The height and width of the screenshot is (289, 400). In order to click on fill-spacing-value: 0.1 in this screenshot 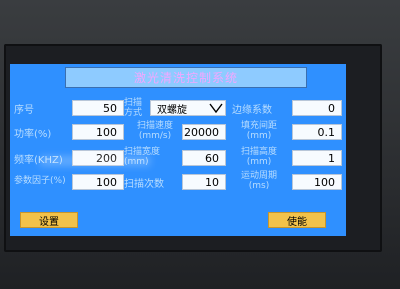, I will do `click(326, 132)`.